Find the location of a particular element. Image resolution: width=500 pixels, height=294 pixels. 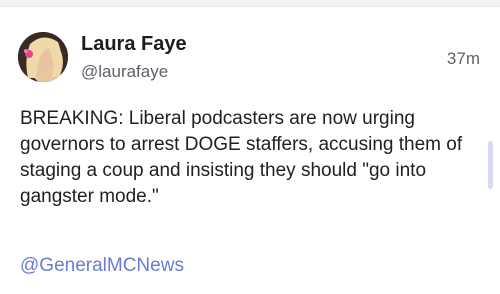

author-display-name: Laura Faye is located at coordinates (134, 44).